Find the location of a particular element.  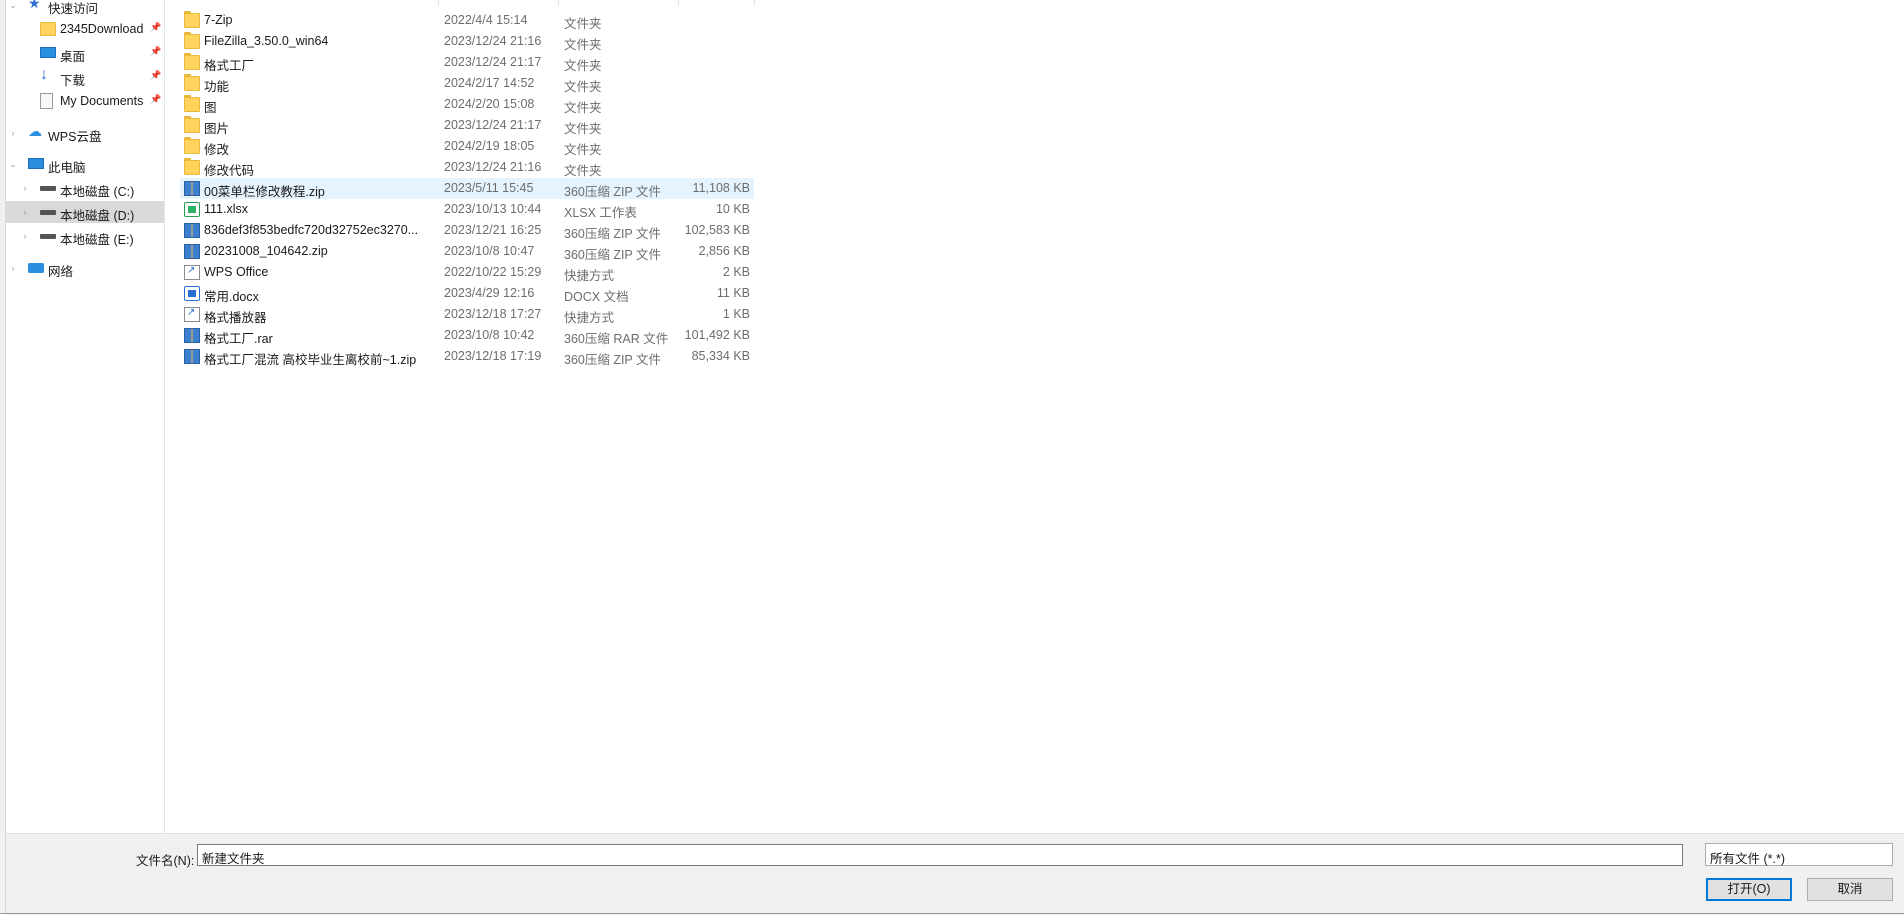

file-name: WPS Office is located at coordinates (236, 272).